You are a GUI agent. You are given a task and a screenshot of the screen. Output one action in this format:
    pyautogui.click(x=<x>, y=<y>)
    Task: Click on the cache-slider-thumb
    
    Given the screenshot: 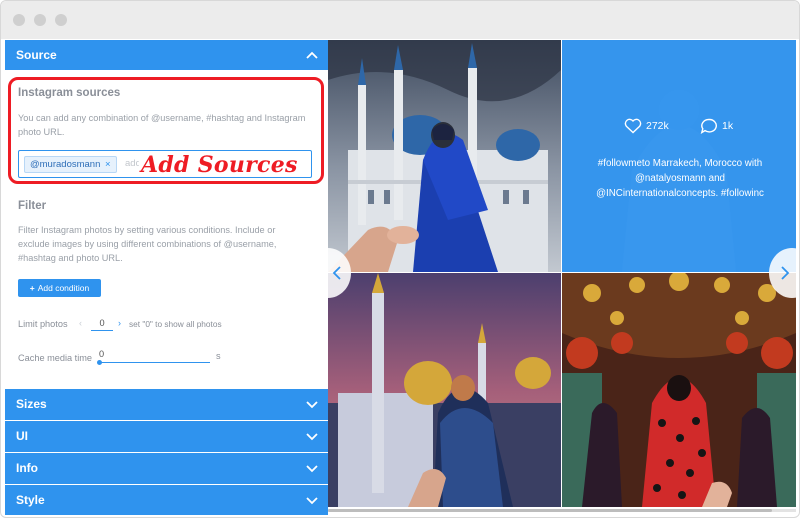 What is the action you would take?
    pyautogui.click(x=99, y=362)
    